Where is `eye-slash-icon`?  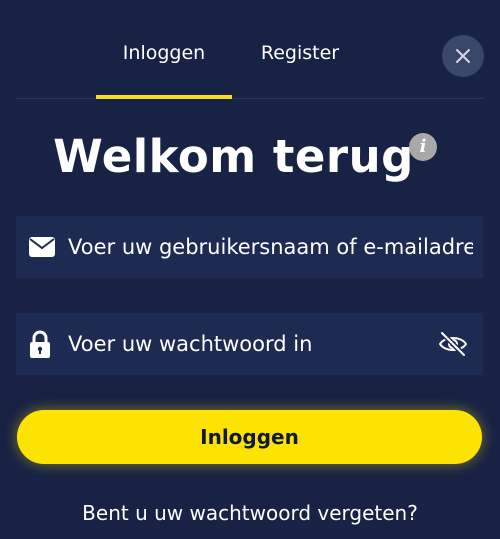 eye-slash-icon is located at coordinates (453, 344).